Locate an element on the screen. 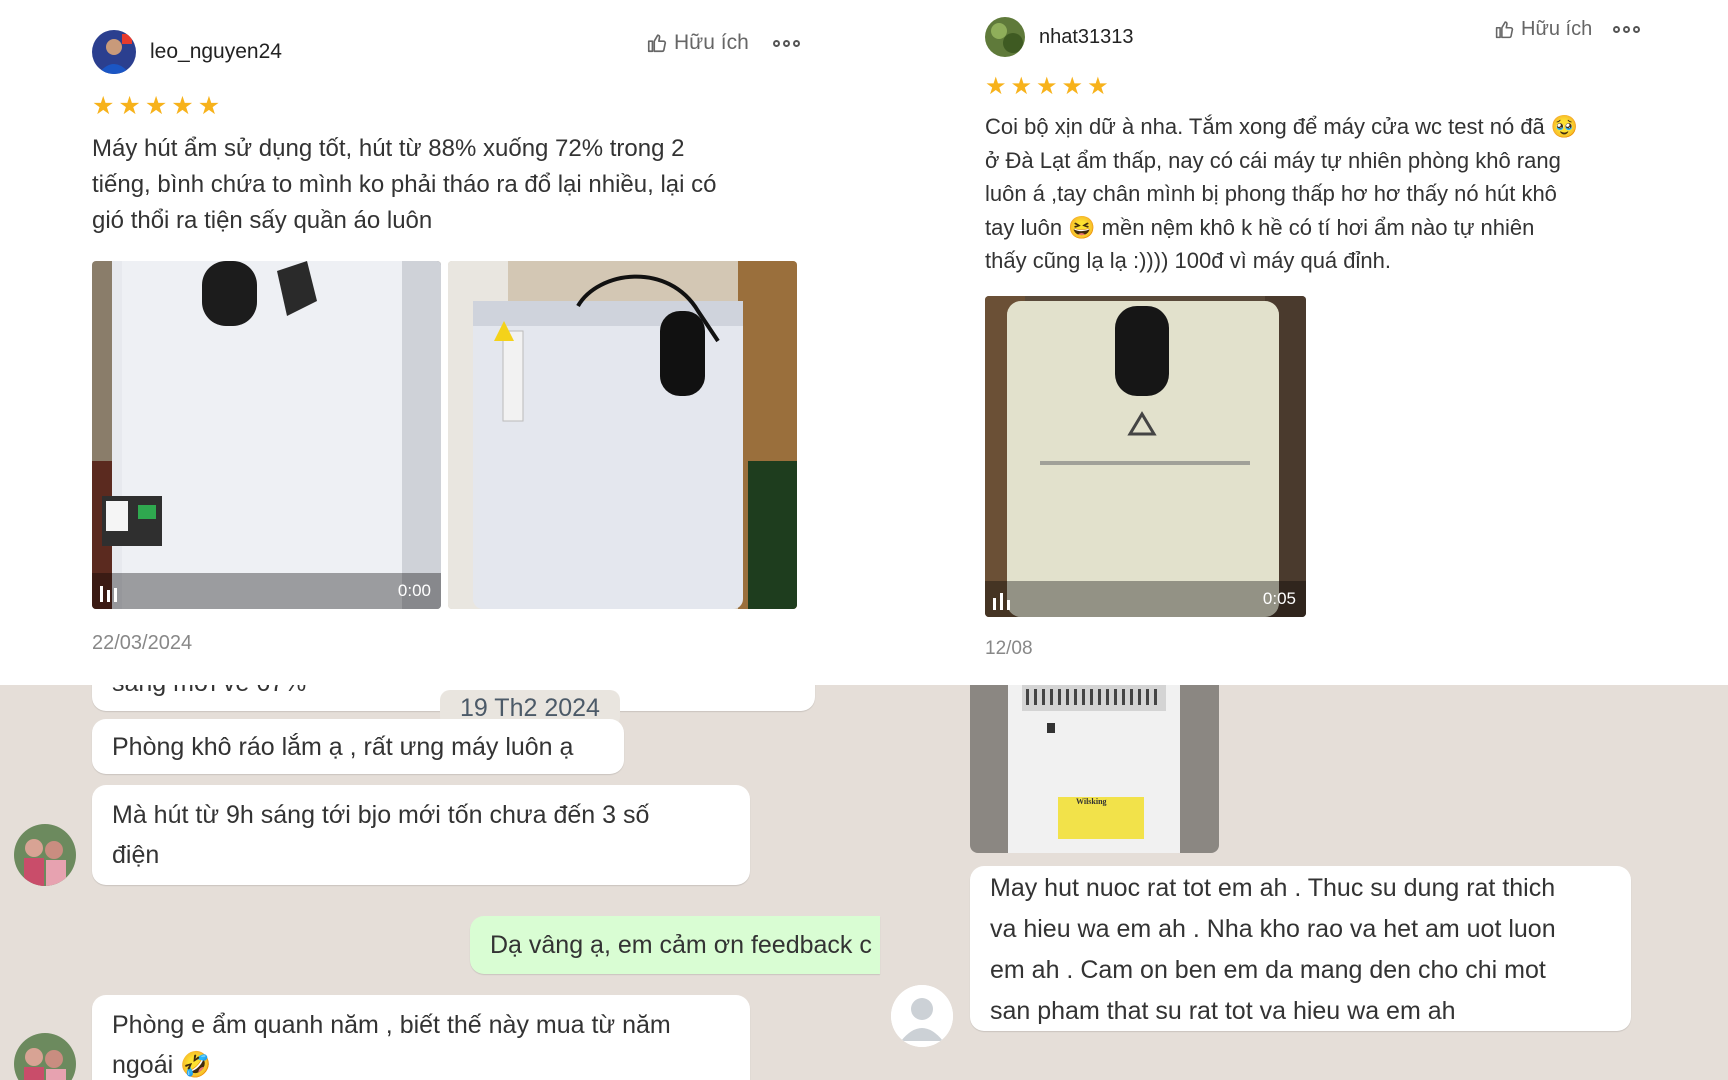 Image resolution: width=1728 pixels, height=1080 pixels. message-text: Dạ vâng ạ, em cảm ơn feedback c is located at coordinates (681, 945).